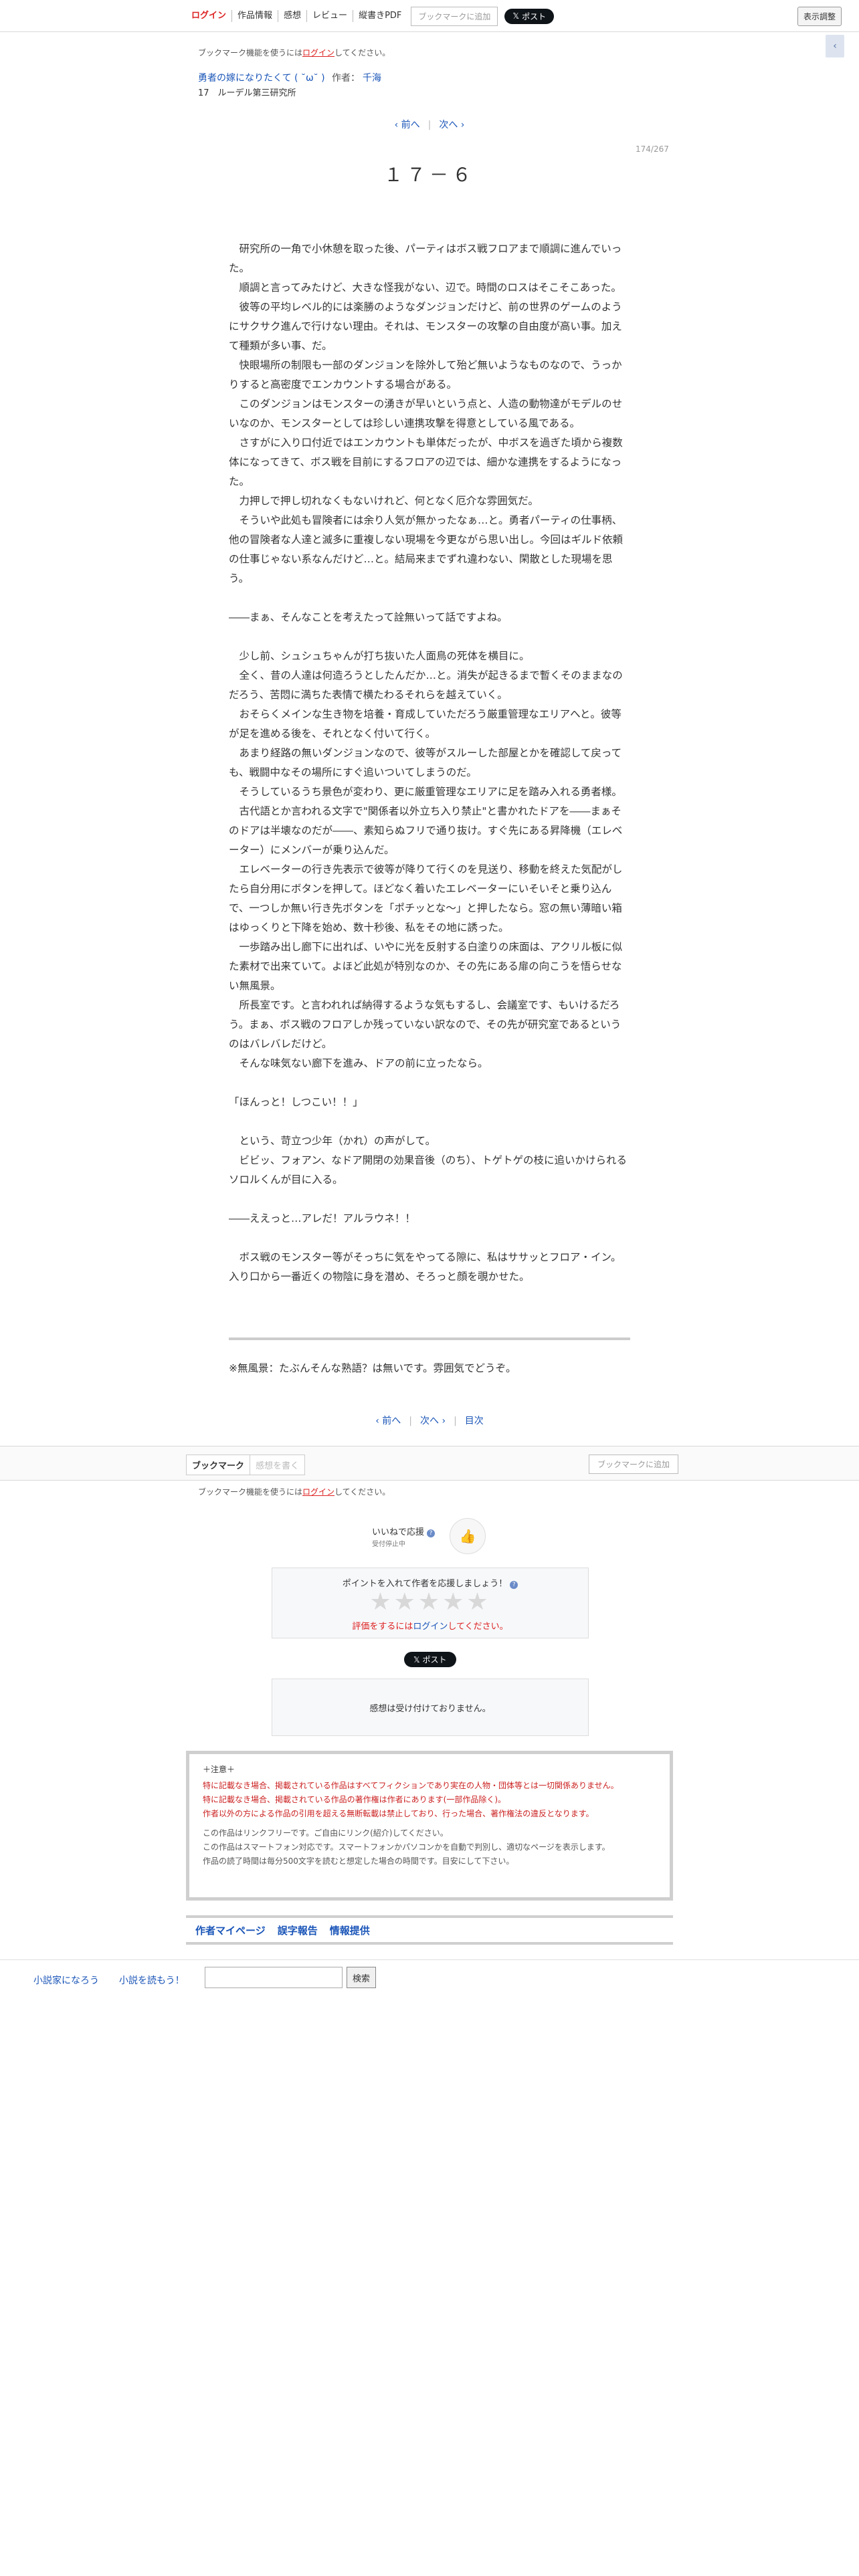 Image resolution: width=859 pixels, height=2576 pixels. I want to click on impressions-link: 感想, so click(293, 16).